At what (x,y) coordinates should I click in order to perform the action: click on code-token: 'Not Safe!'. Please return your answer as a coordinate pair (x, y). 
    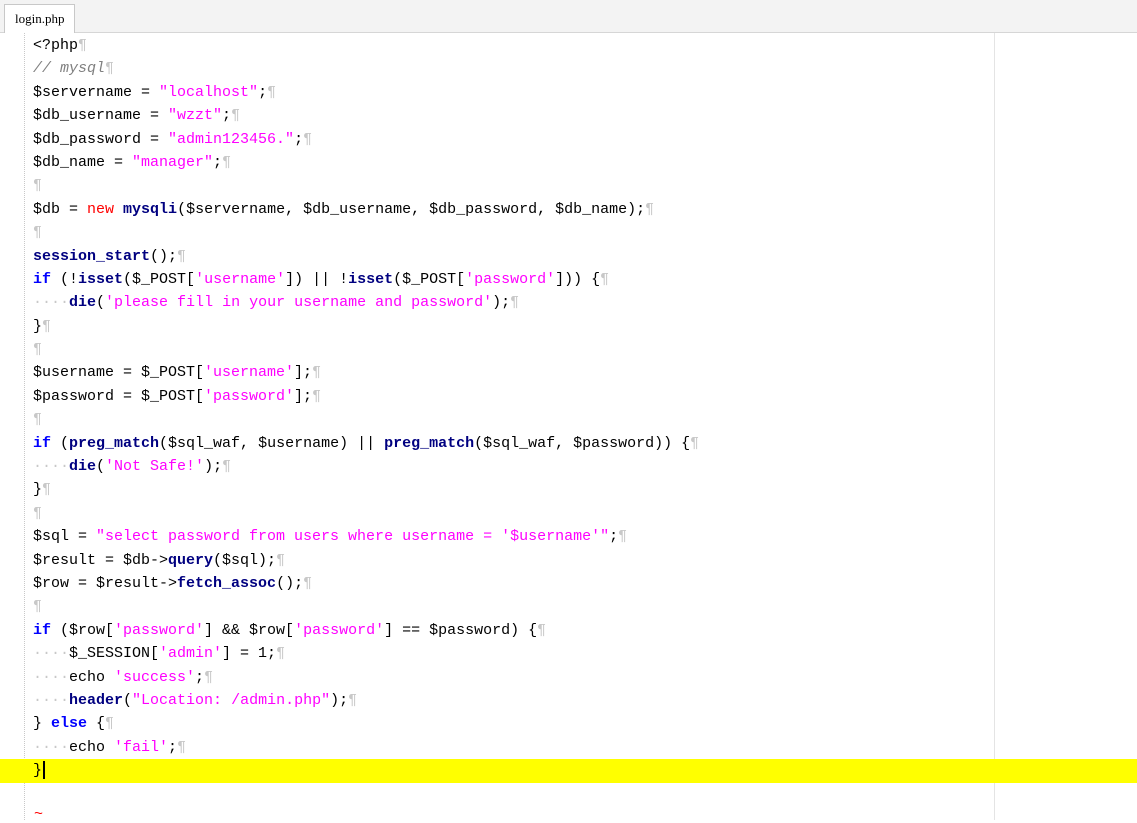
    Looking at the image, I should click on (155, 467).